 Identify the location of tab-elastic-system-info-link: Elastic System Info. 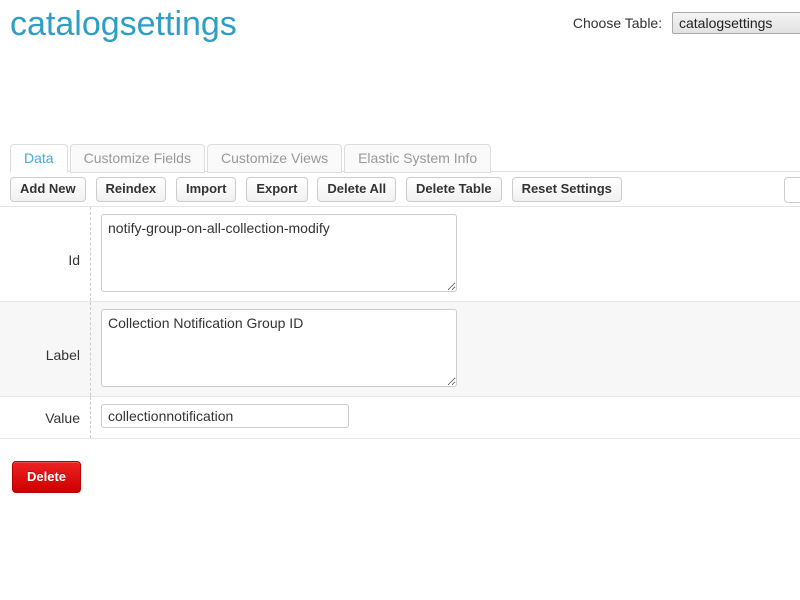
(418, 158).